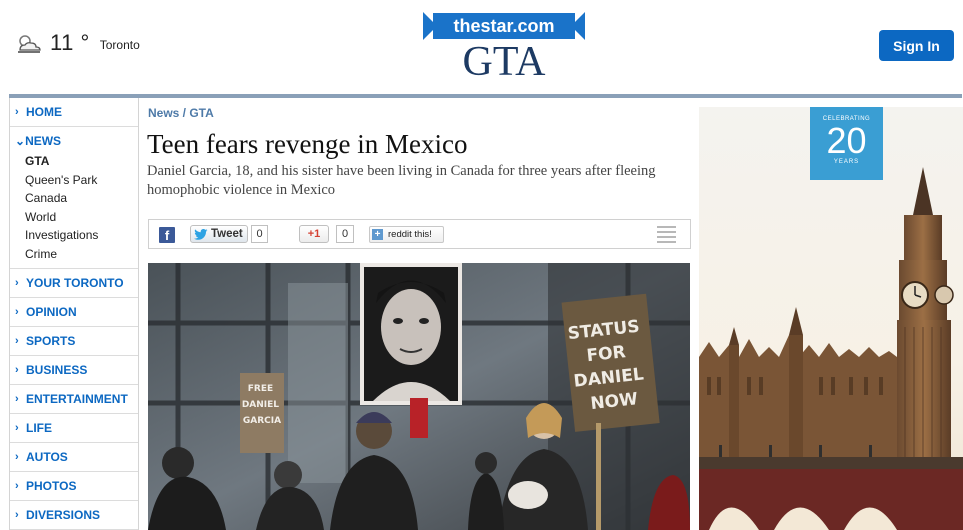 The height and width of the screenshot is (530, 963). I want to click on nav-item-label: HOME, so click(44, 112).